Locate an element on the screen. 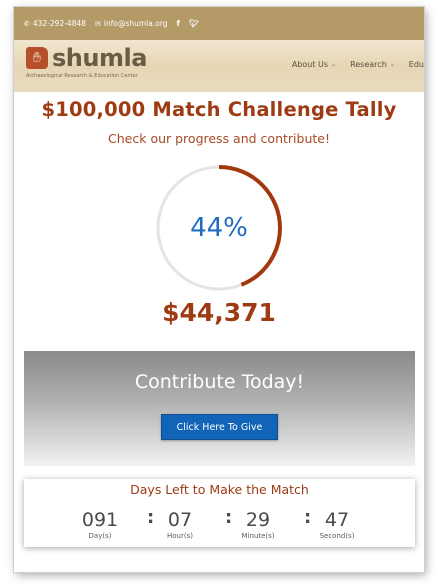  email-link: ✉ info@shumla.org is located at coordinates (131, 23).